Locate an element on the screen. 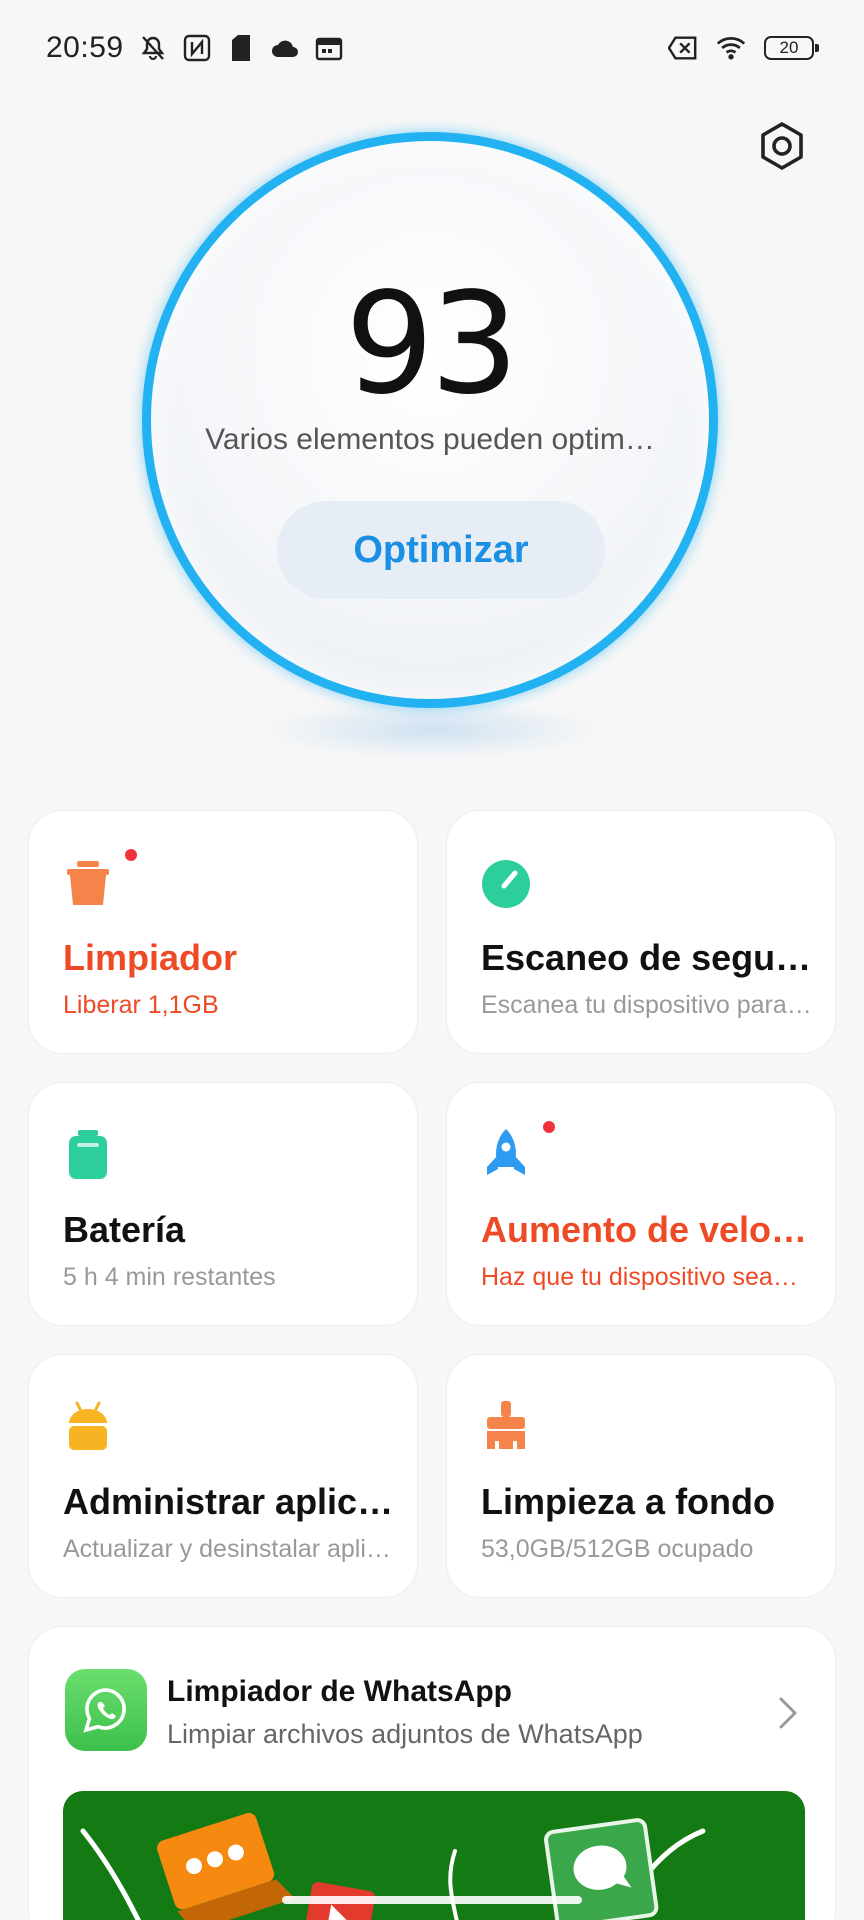  battery-level: 20 is located at coordinates (789, 47).